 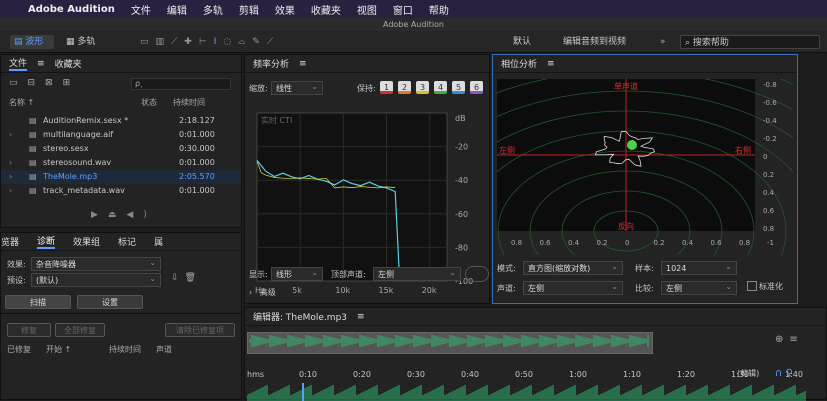 I want to click on menu-favorites: 收藏夹, so click(x=326, y=9).